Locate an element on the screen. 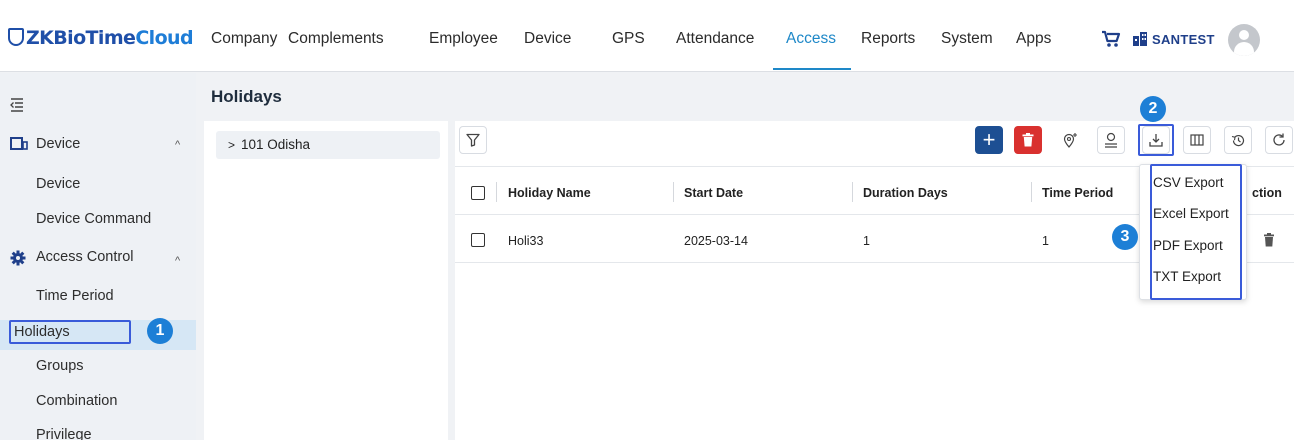 The image size is (1294, 440). logo-accent-text: Cloud is located at coordinates (164, 38).